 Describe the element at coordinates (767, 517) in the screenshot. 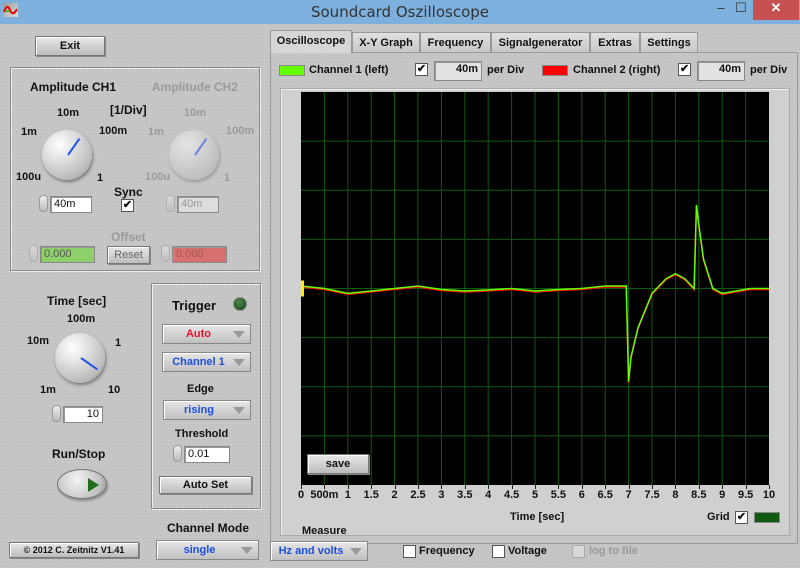

I see `grid-color-swatch` at that location.